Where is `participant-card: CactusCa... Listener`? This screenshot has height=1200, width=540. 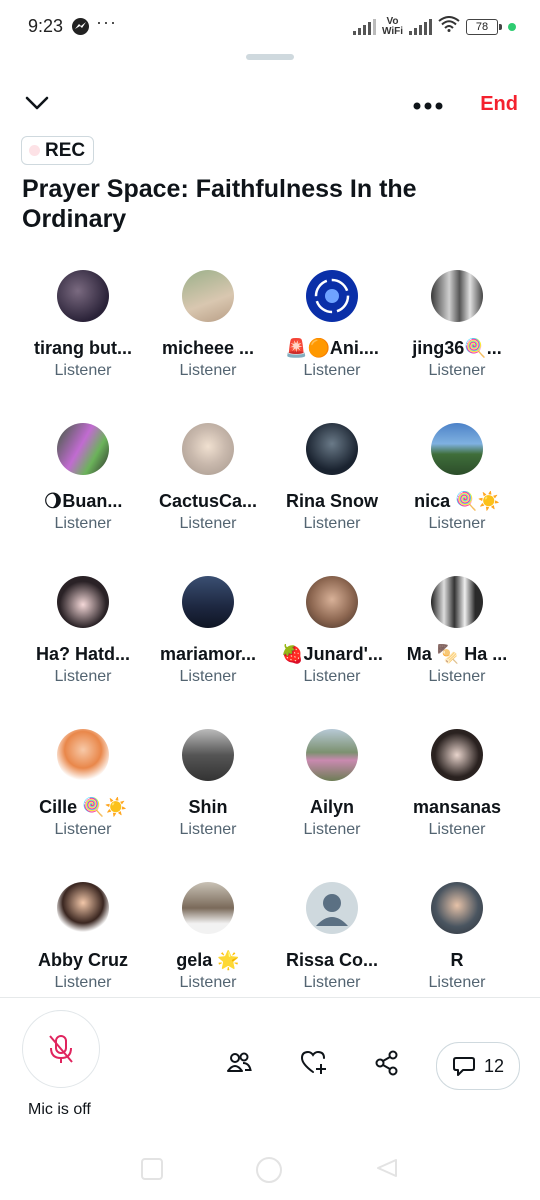 participant-card: CactusCa... Listener is located at coordinates (208, 497).